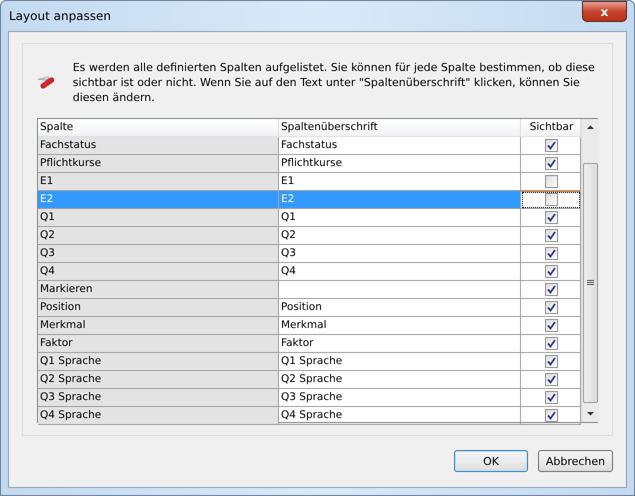 The height and width of the screenshot is (496, 635). What do you see at coordinates (400, 290) in the screenshot?
I see `table-cell` at bounding box center [400, 290].